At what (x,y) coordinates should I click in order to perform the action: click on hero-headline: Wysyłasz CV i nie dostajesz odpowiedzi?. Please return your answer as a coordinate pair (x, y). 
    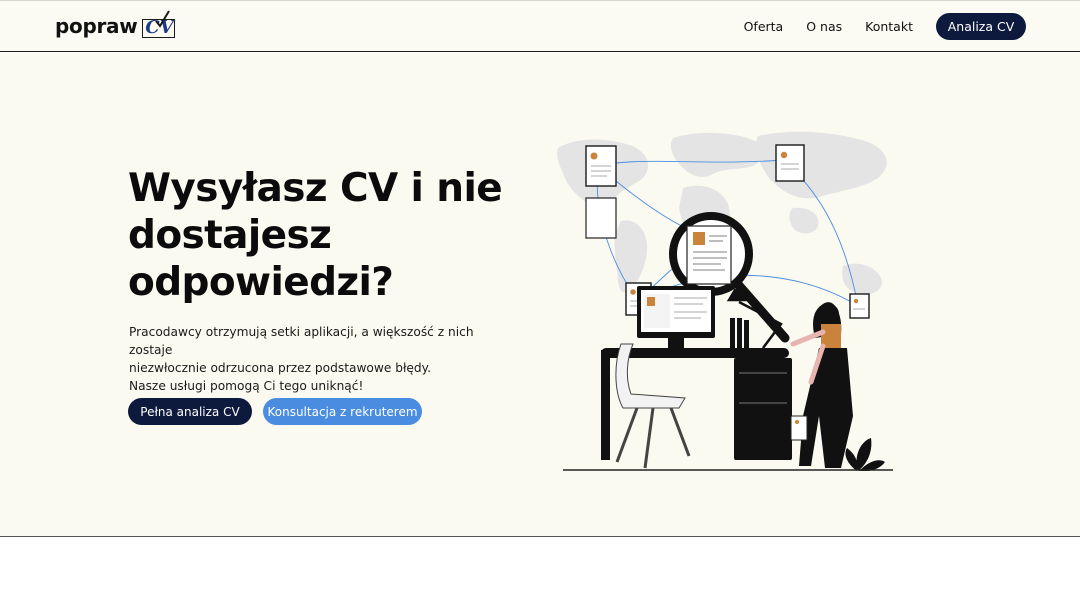
    Looking at the image, I should click on (315, 235).